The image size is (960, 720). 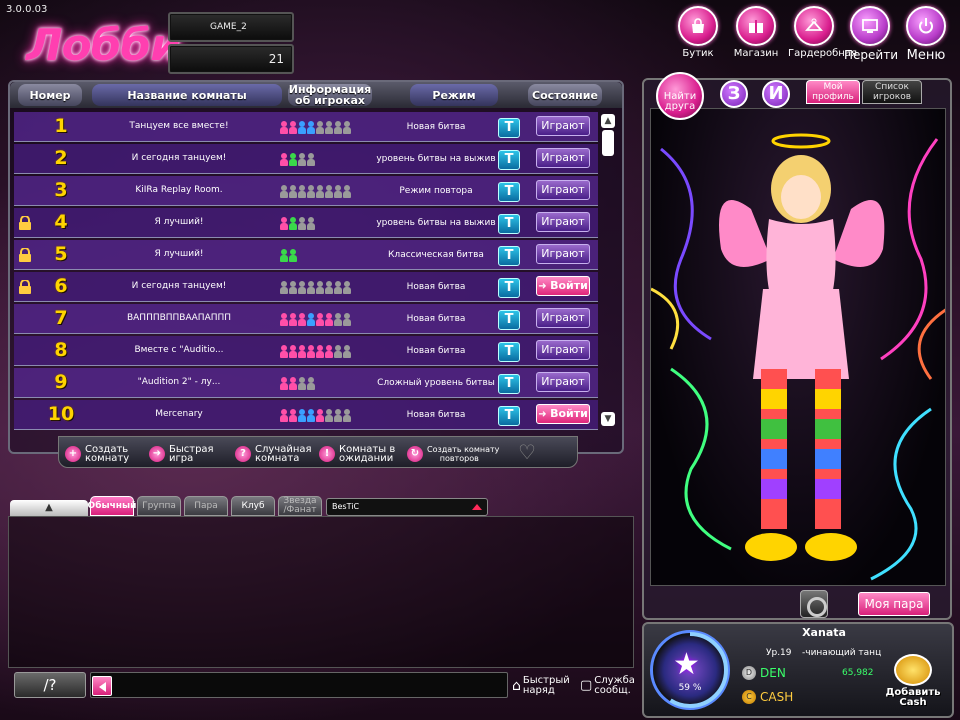 What do you see at coordinates (315, 416) in the screenshot?
I see `player-slots` at bounding box center [315, 416].